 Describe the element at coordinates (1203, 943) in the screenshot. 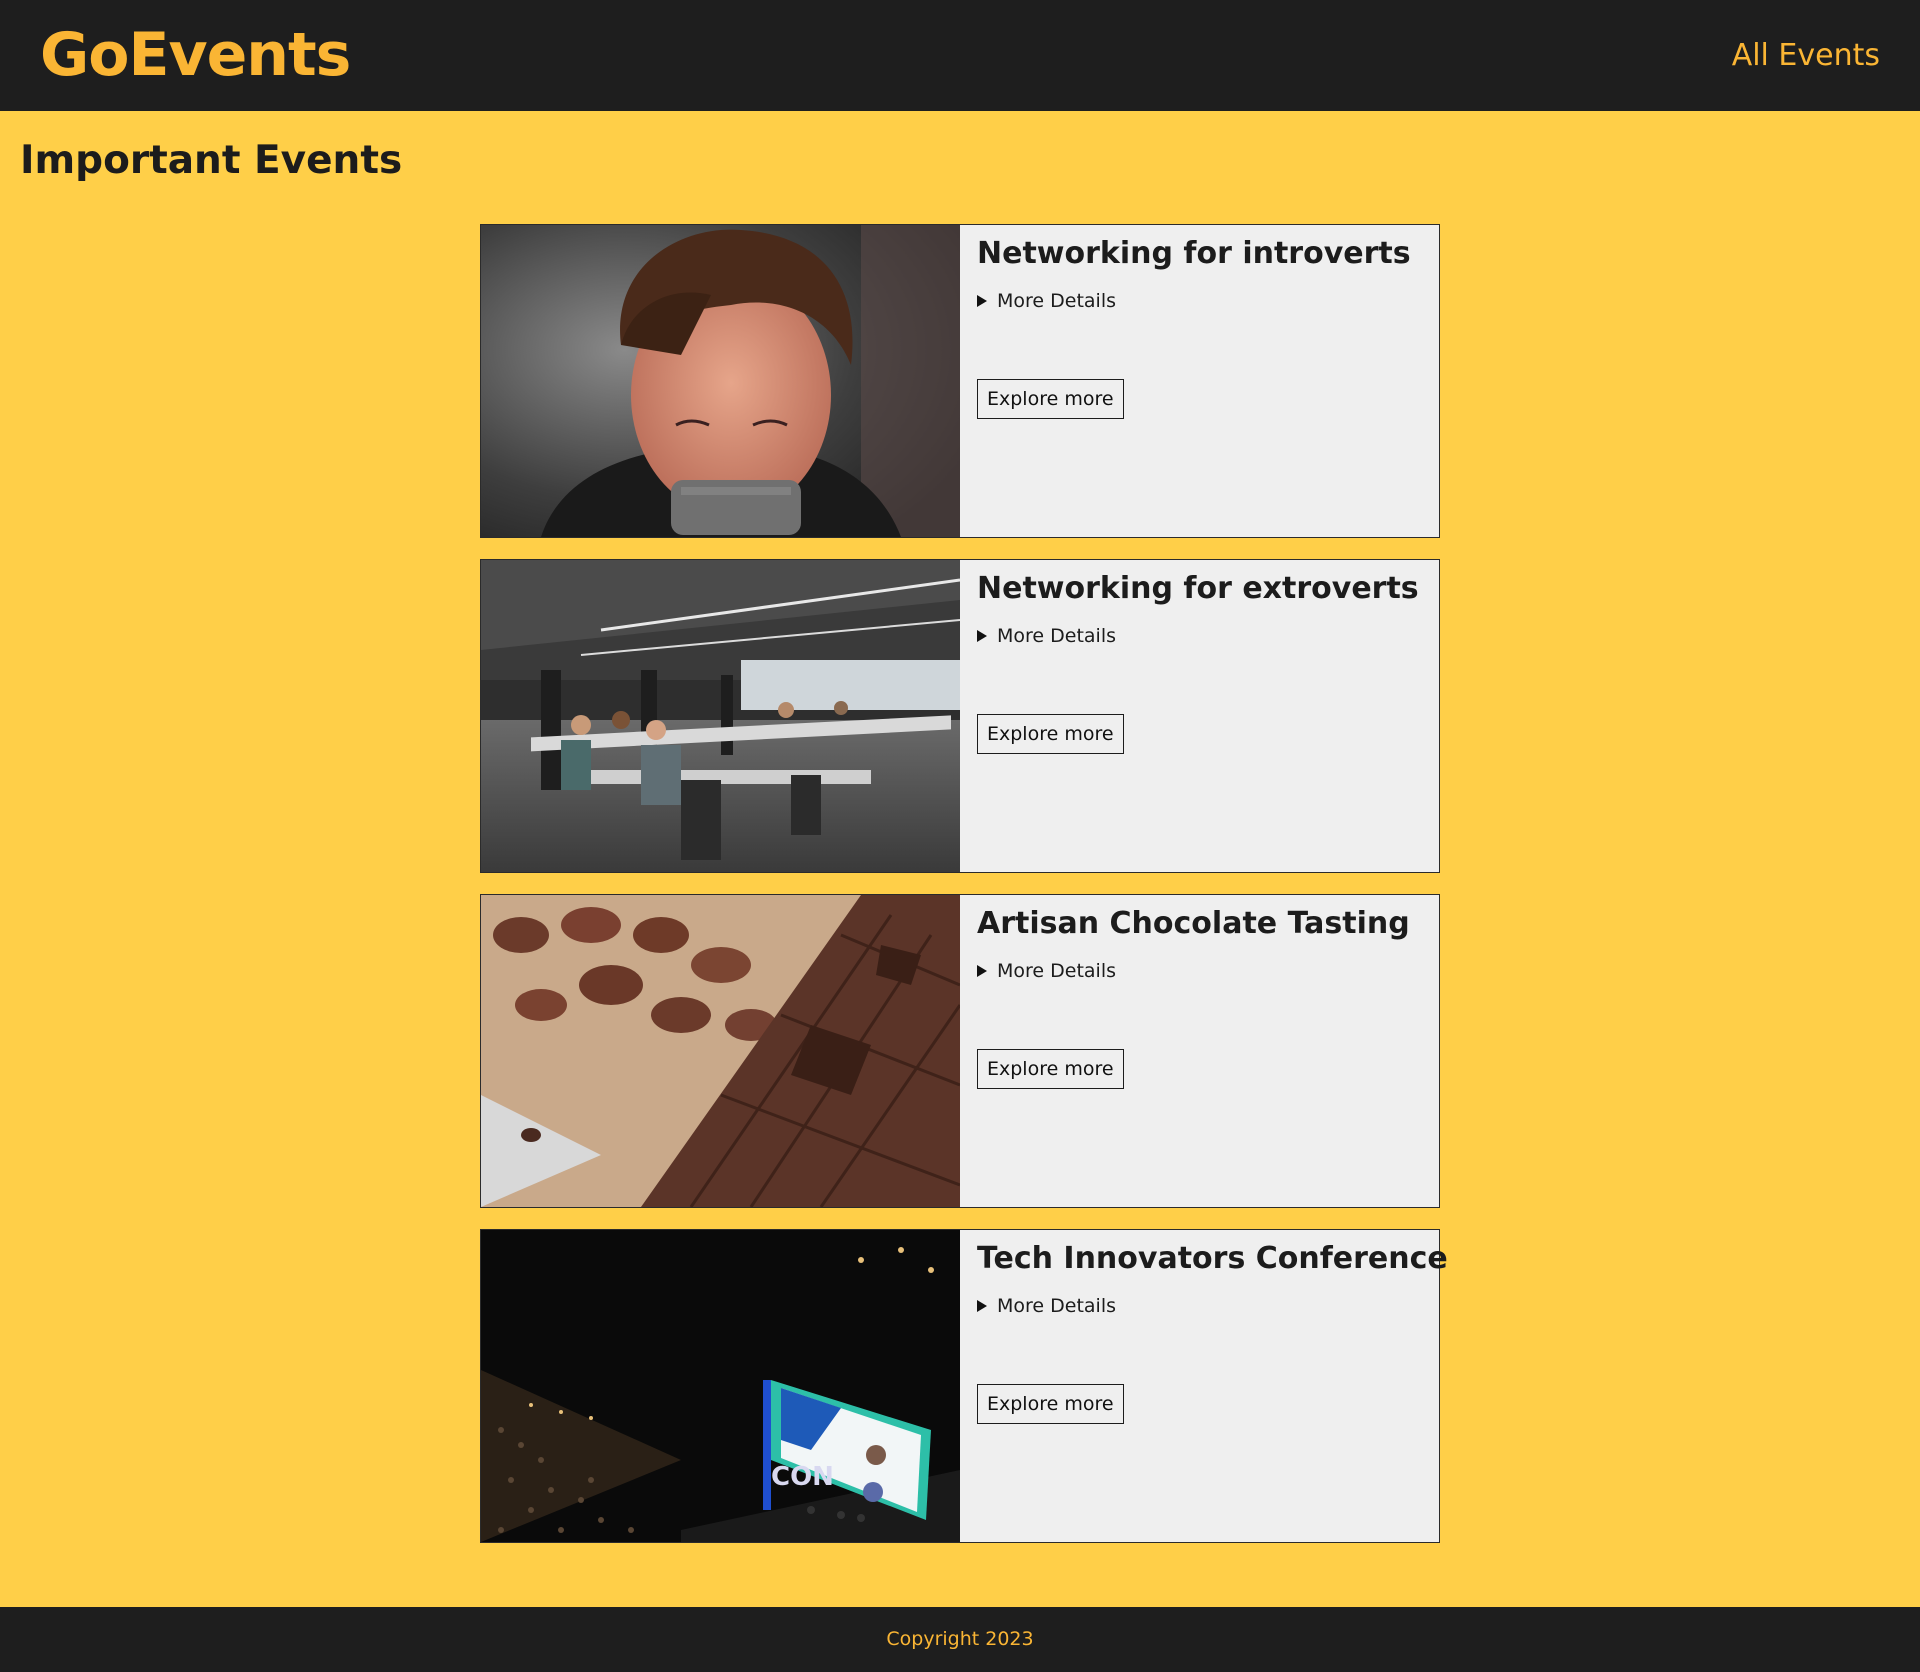

I see `event-card-body: Artisan Chocolate Tasting More Details` at that location.